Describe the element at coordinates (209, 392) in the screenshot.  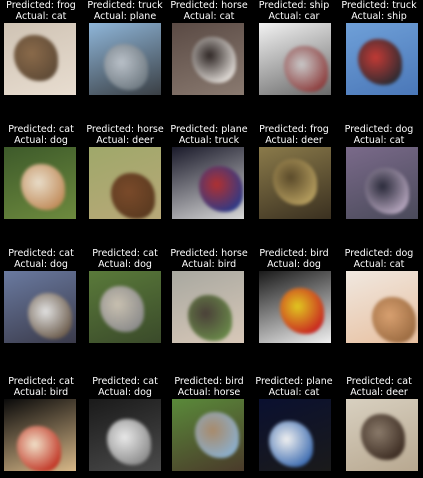
I see `actual-label: Actual: horse` at that location.